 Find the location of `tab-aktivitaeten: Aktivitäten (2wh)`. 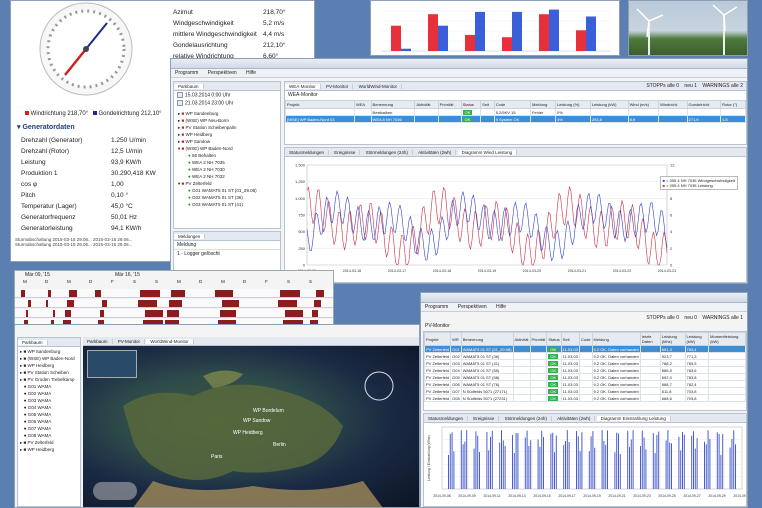

tab-aktivitaeten: Aktivitäten (2wh) is located at coordinates (435, 152).